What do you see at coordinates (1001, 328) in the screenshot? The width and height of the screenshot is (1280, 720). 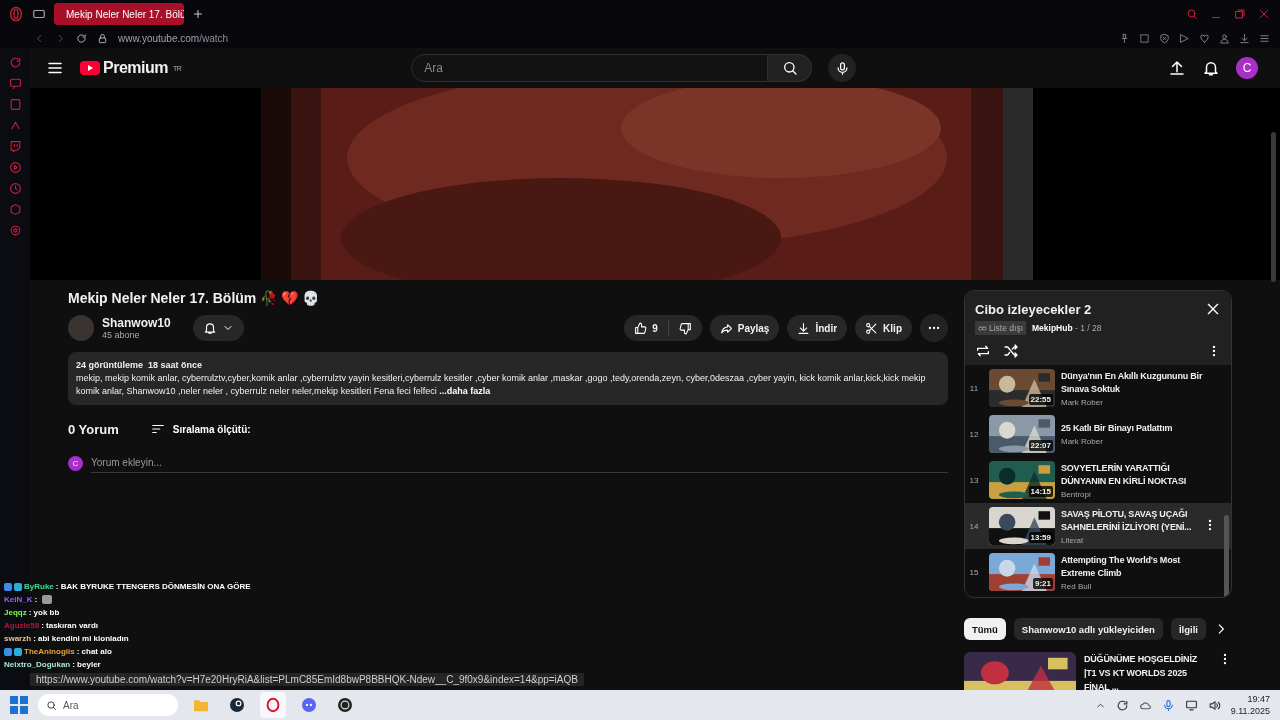 I see `visibility-badge: Liste dışı` at bounding box center [1001, 328].